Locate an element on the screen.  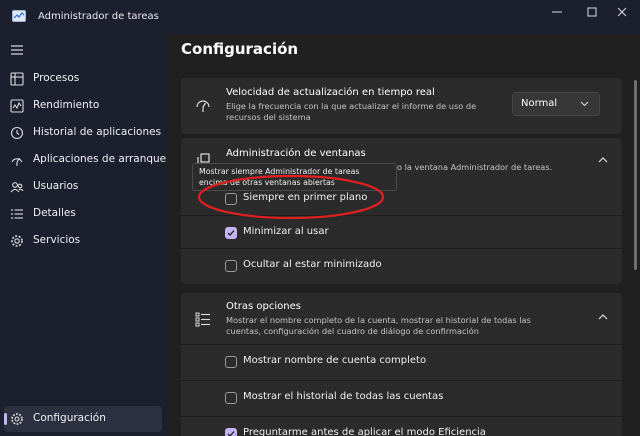
update-speed-dropdown: Normal is located at coordinates (556, 104).